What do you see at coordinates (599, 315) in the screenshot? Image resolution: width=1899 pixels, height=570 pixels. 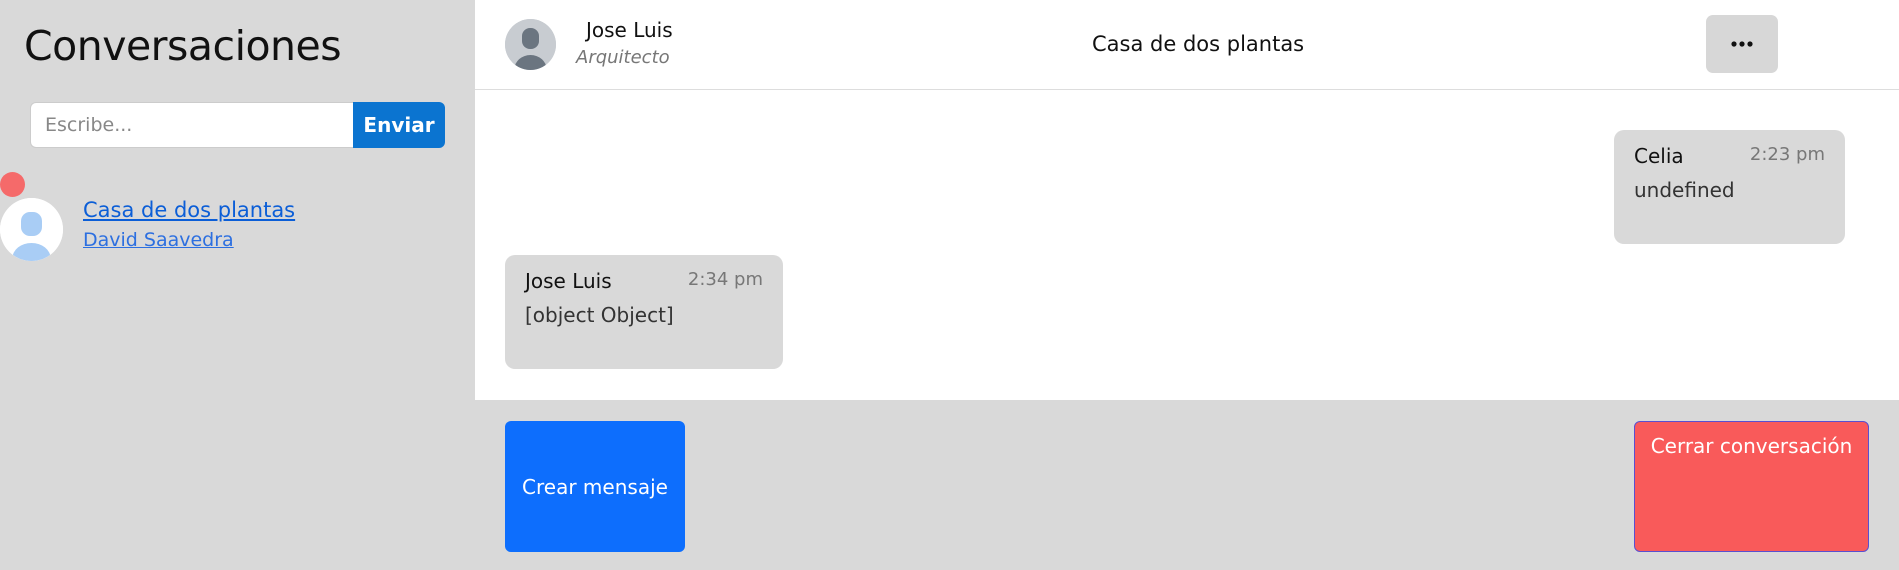 I see `message-text: [object Object]` at bounding box center [599, 315].